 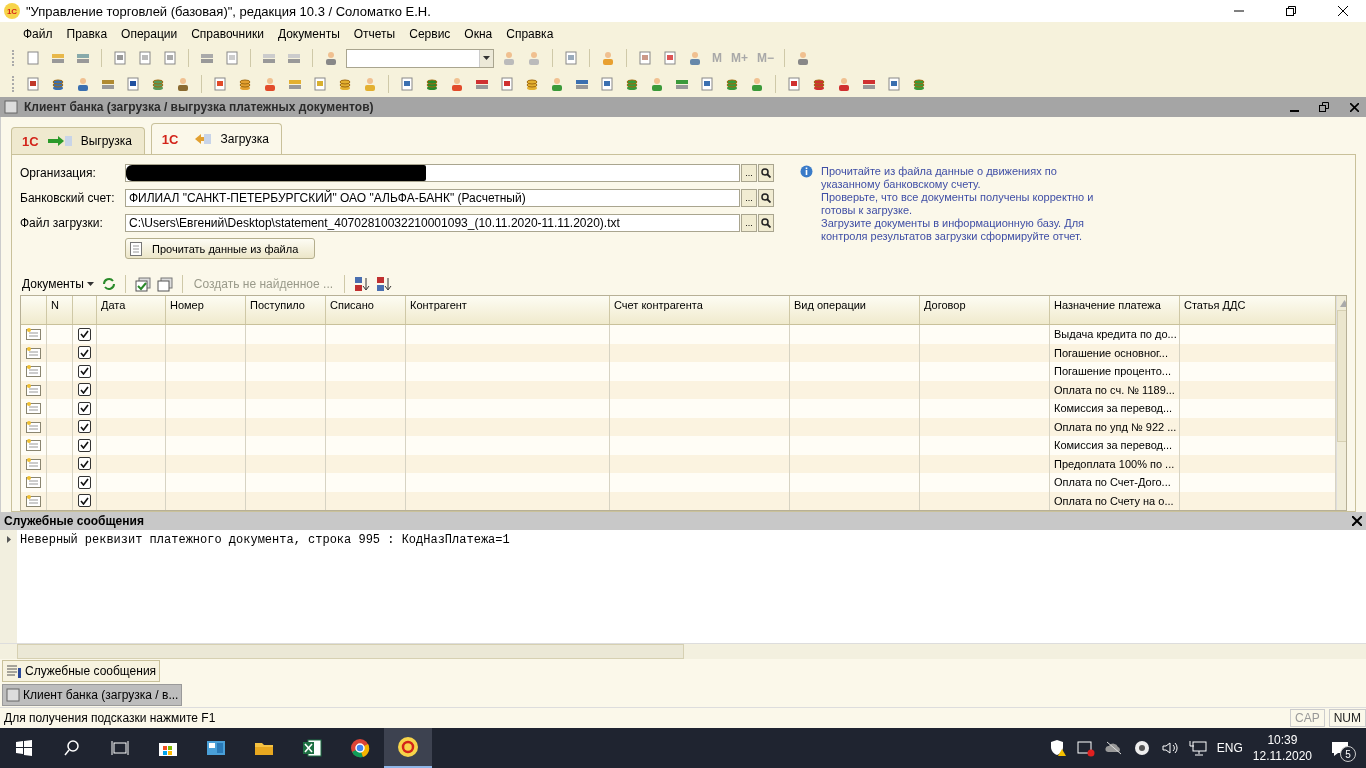 What do you see at coordinates (855, 310) in the screenshot?
I see `column-header: Вид операции` at bounding box center [855, 310].